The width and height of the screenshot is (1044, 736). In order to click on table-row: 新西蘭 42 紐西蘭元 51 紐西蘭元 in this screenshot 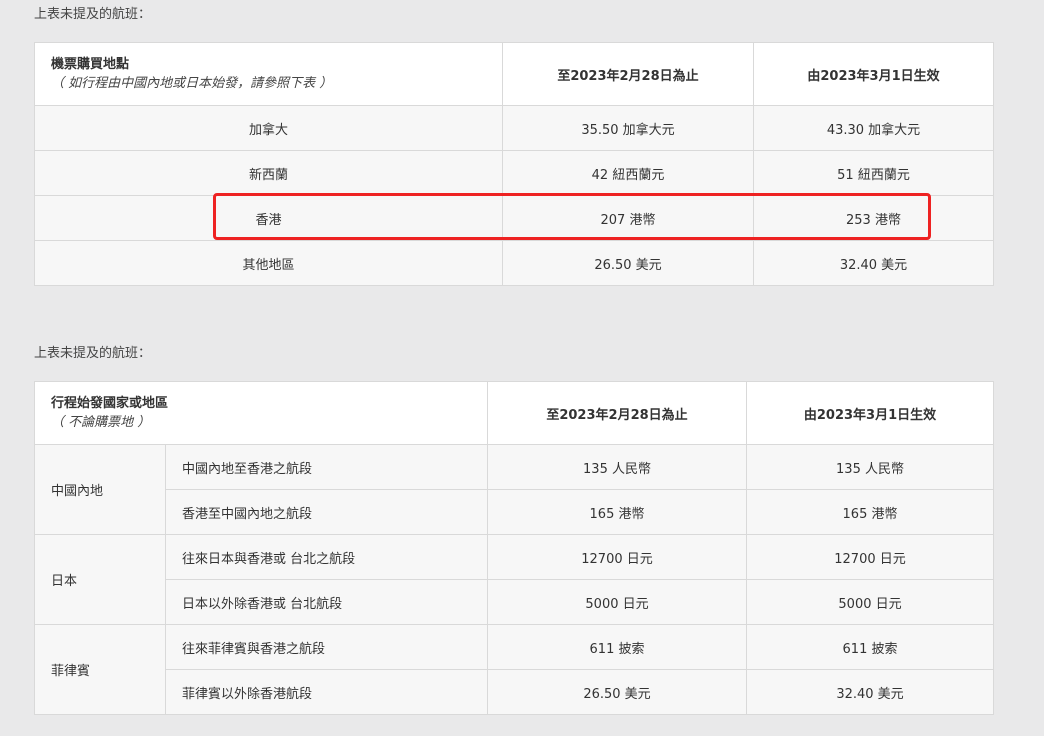, I will do `click(514, 173)`.